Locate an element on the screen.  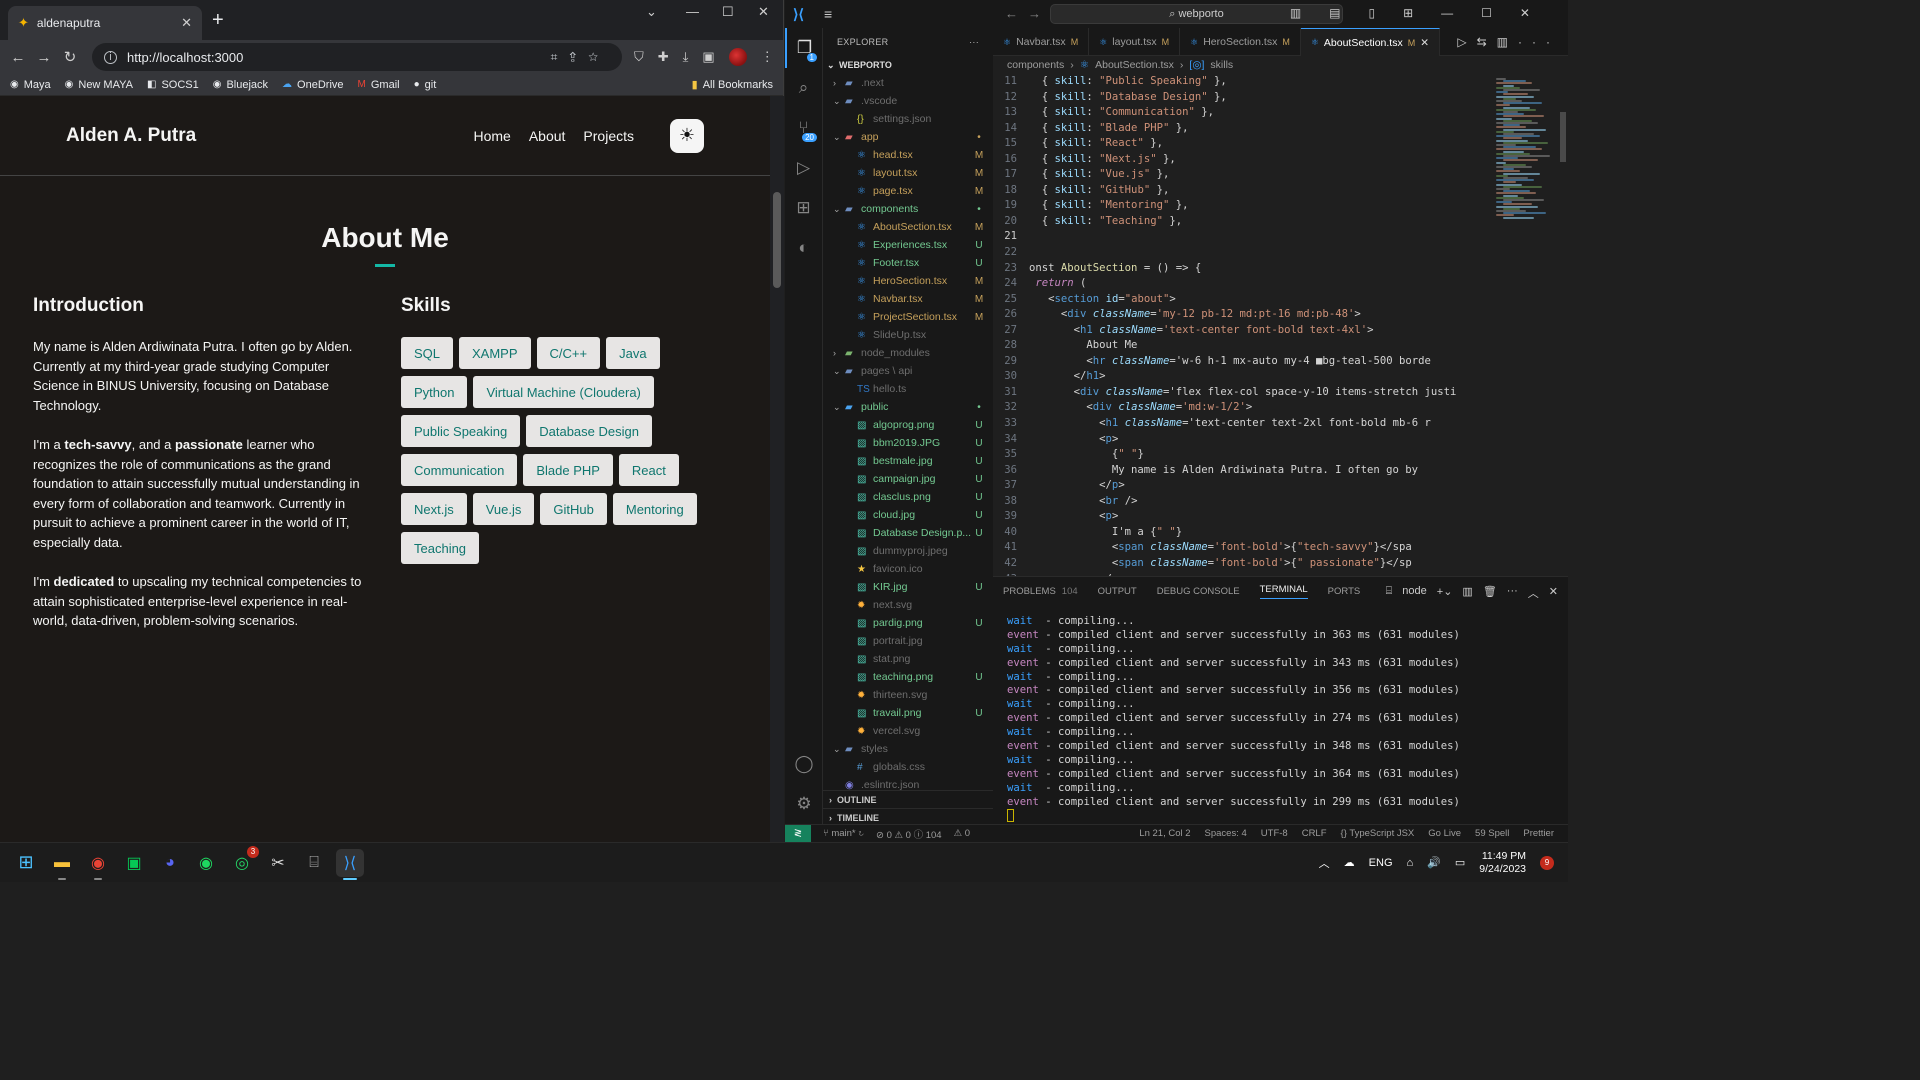
menu-icon: ≡ is located at coordinates (828, 14).